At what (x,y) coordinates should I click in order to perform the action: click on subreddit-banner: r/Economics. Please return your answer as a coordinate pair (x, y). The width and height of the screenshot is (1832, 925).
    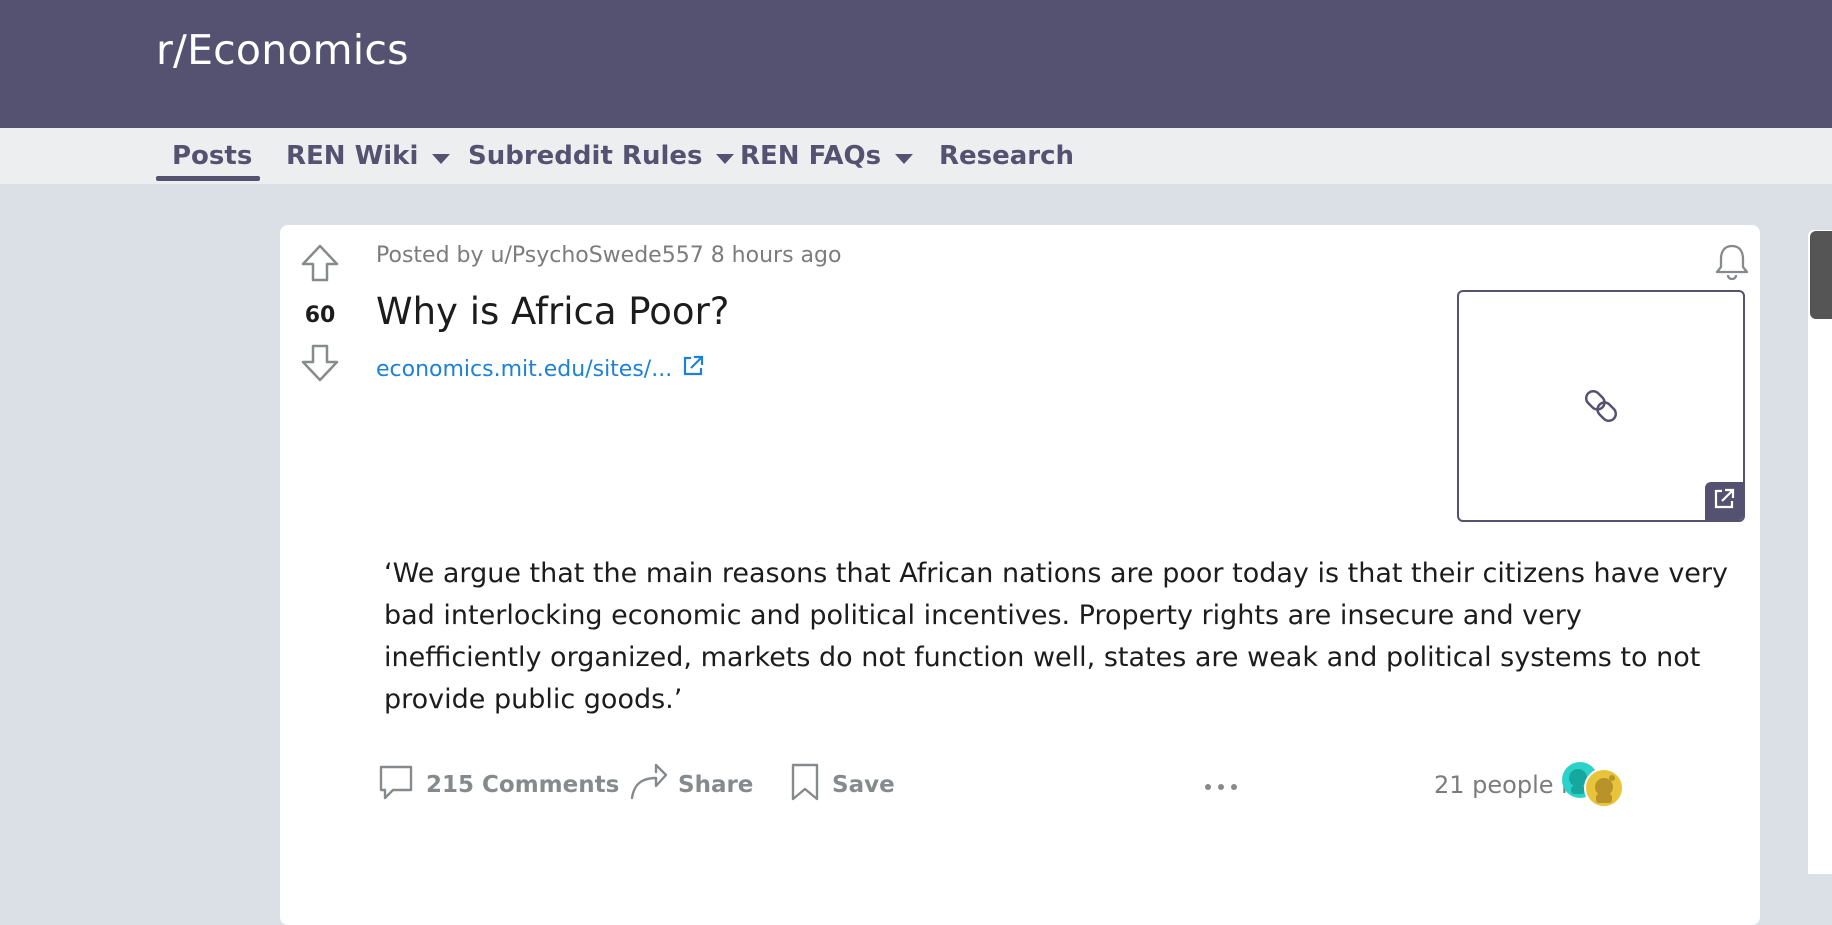
    Looking at the image, I should click on (916, 64).